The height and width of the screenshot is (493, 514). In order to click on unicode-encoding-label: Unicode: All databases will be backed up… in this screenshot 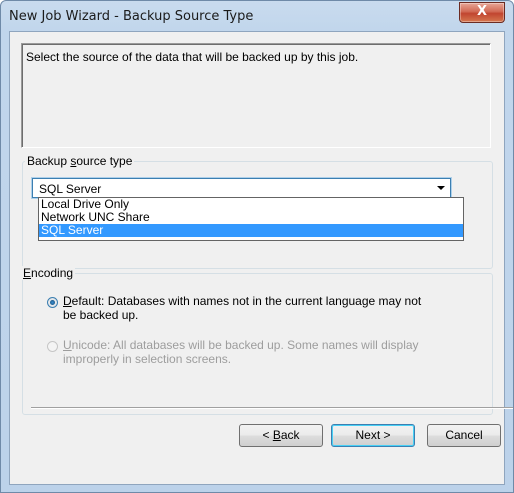, I will do `click(241, 352)`.